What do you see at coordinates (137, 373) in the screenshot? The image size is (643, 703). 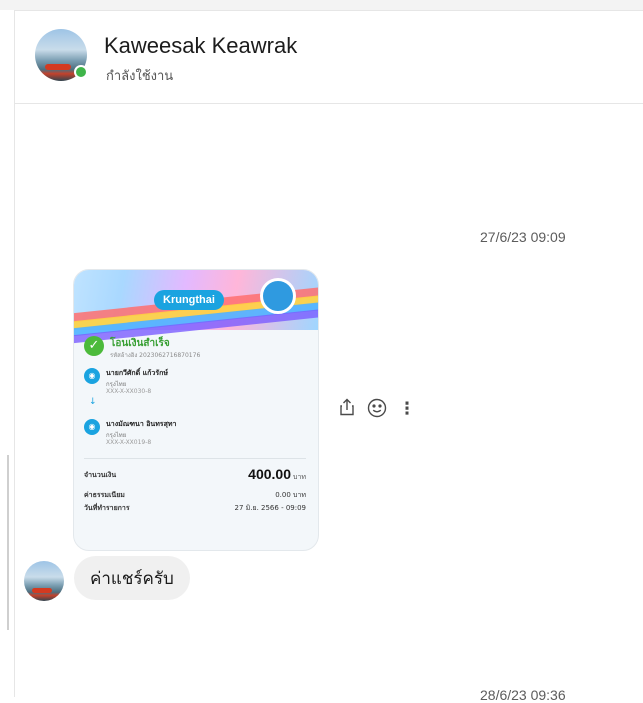 I see `sender-name: นายกวีศักดิ์ แก้วรักษ์` at bounding box center [137, 373].